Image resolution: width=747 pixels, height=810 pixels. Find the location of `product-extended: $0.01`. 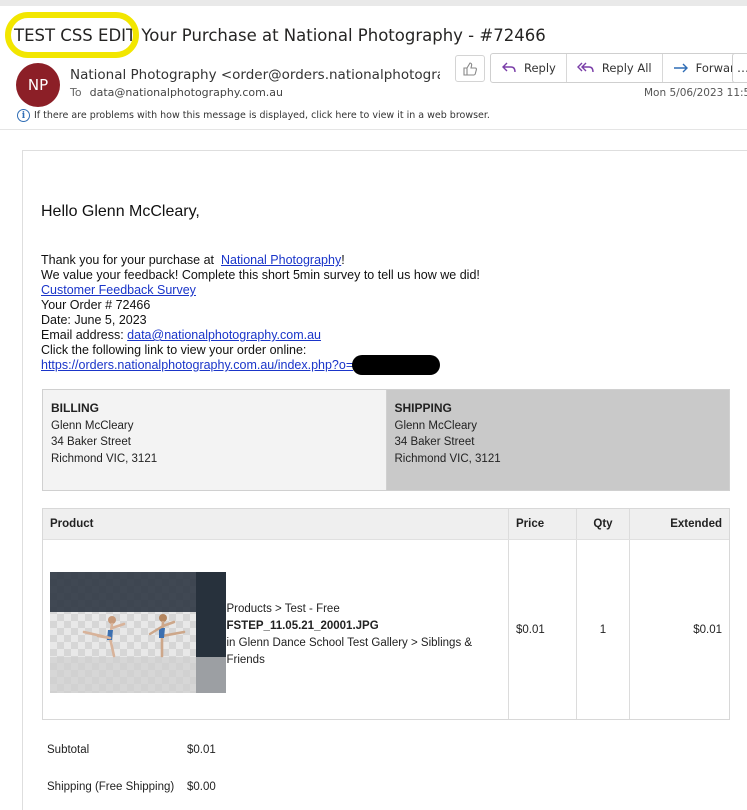

product-extended: $0.01 is located at coordinates (707, 629).